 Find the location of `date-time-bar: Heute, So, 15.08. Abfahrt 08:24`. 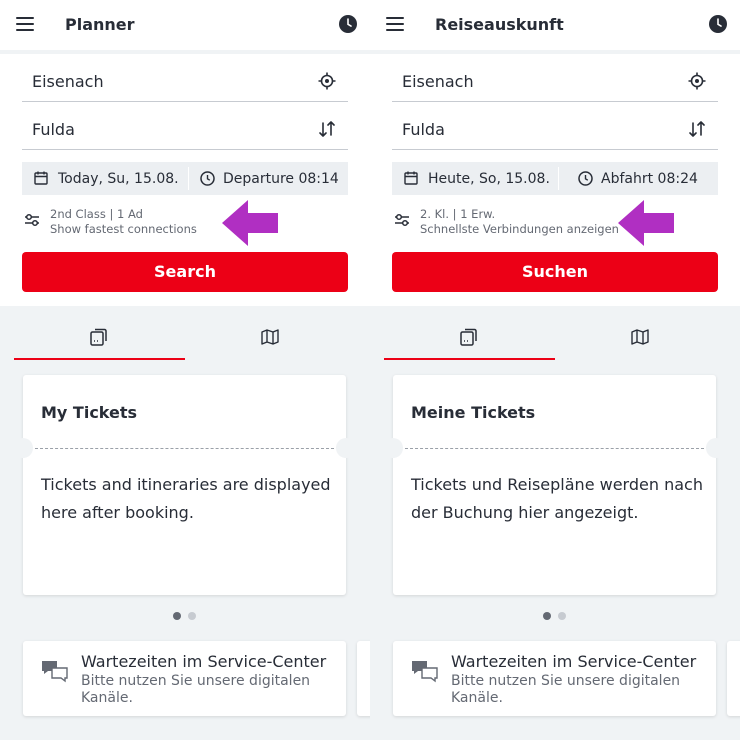

date-time-bar: Heute, So, 15.08. Abfahrt 08:24 is located at coordinates (555, 178).